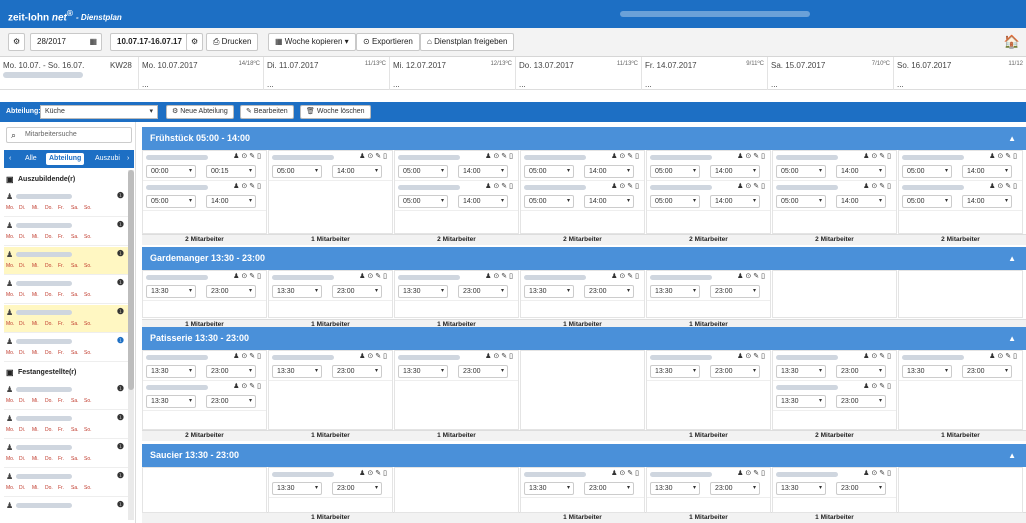 The image size is (1026, 523). What do you see at coordinates (584, 338) in the screenshot?
I see `shift-section-header: Patisserie 13:30 - 23:00 ▲` at bounding box center [584, 338].